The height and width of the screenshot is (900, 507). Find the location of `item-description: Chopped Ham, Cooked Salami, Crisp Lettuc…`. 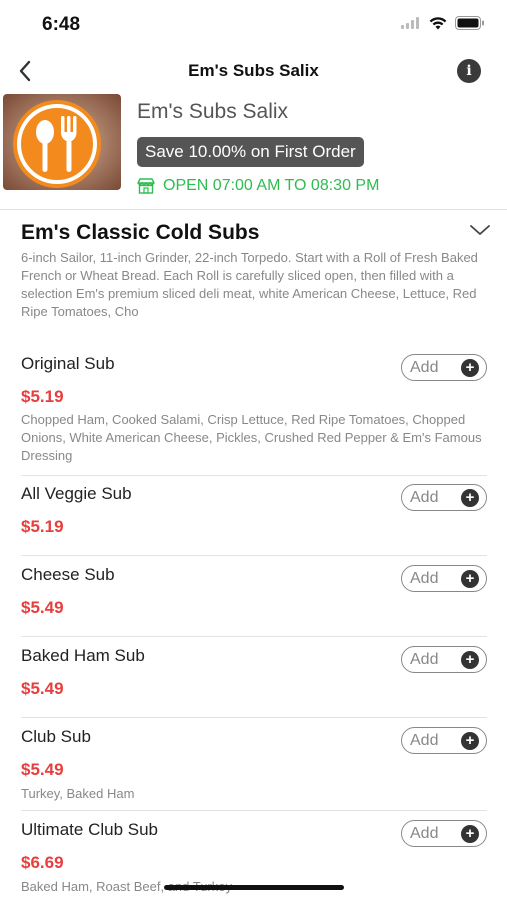

item-description: Chopped Ham, Cooked Salami, Crisp Lettuc… is located at coordinates (251, 437).